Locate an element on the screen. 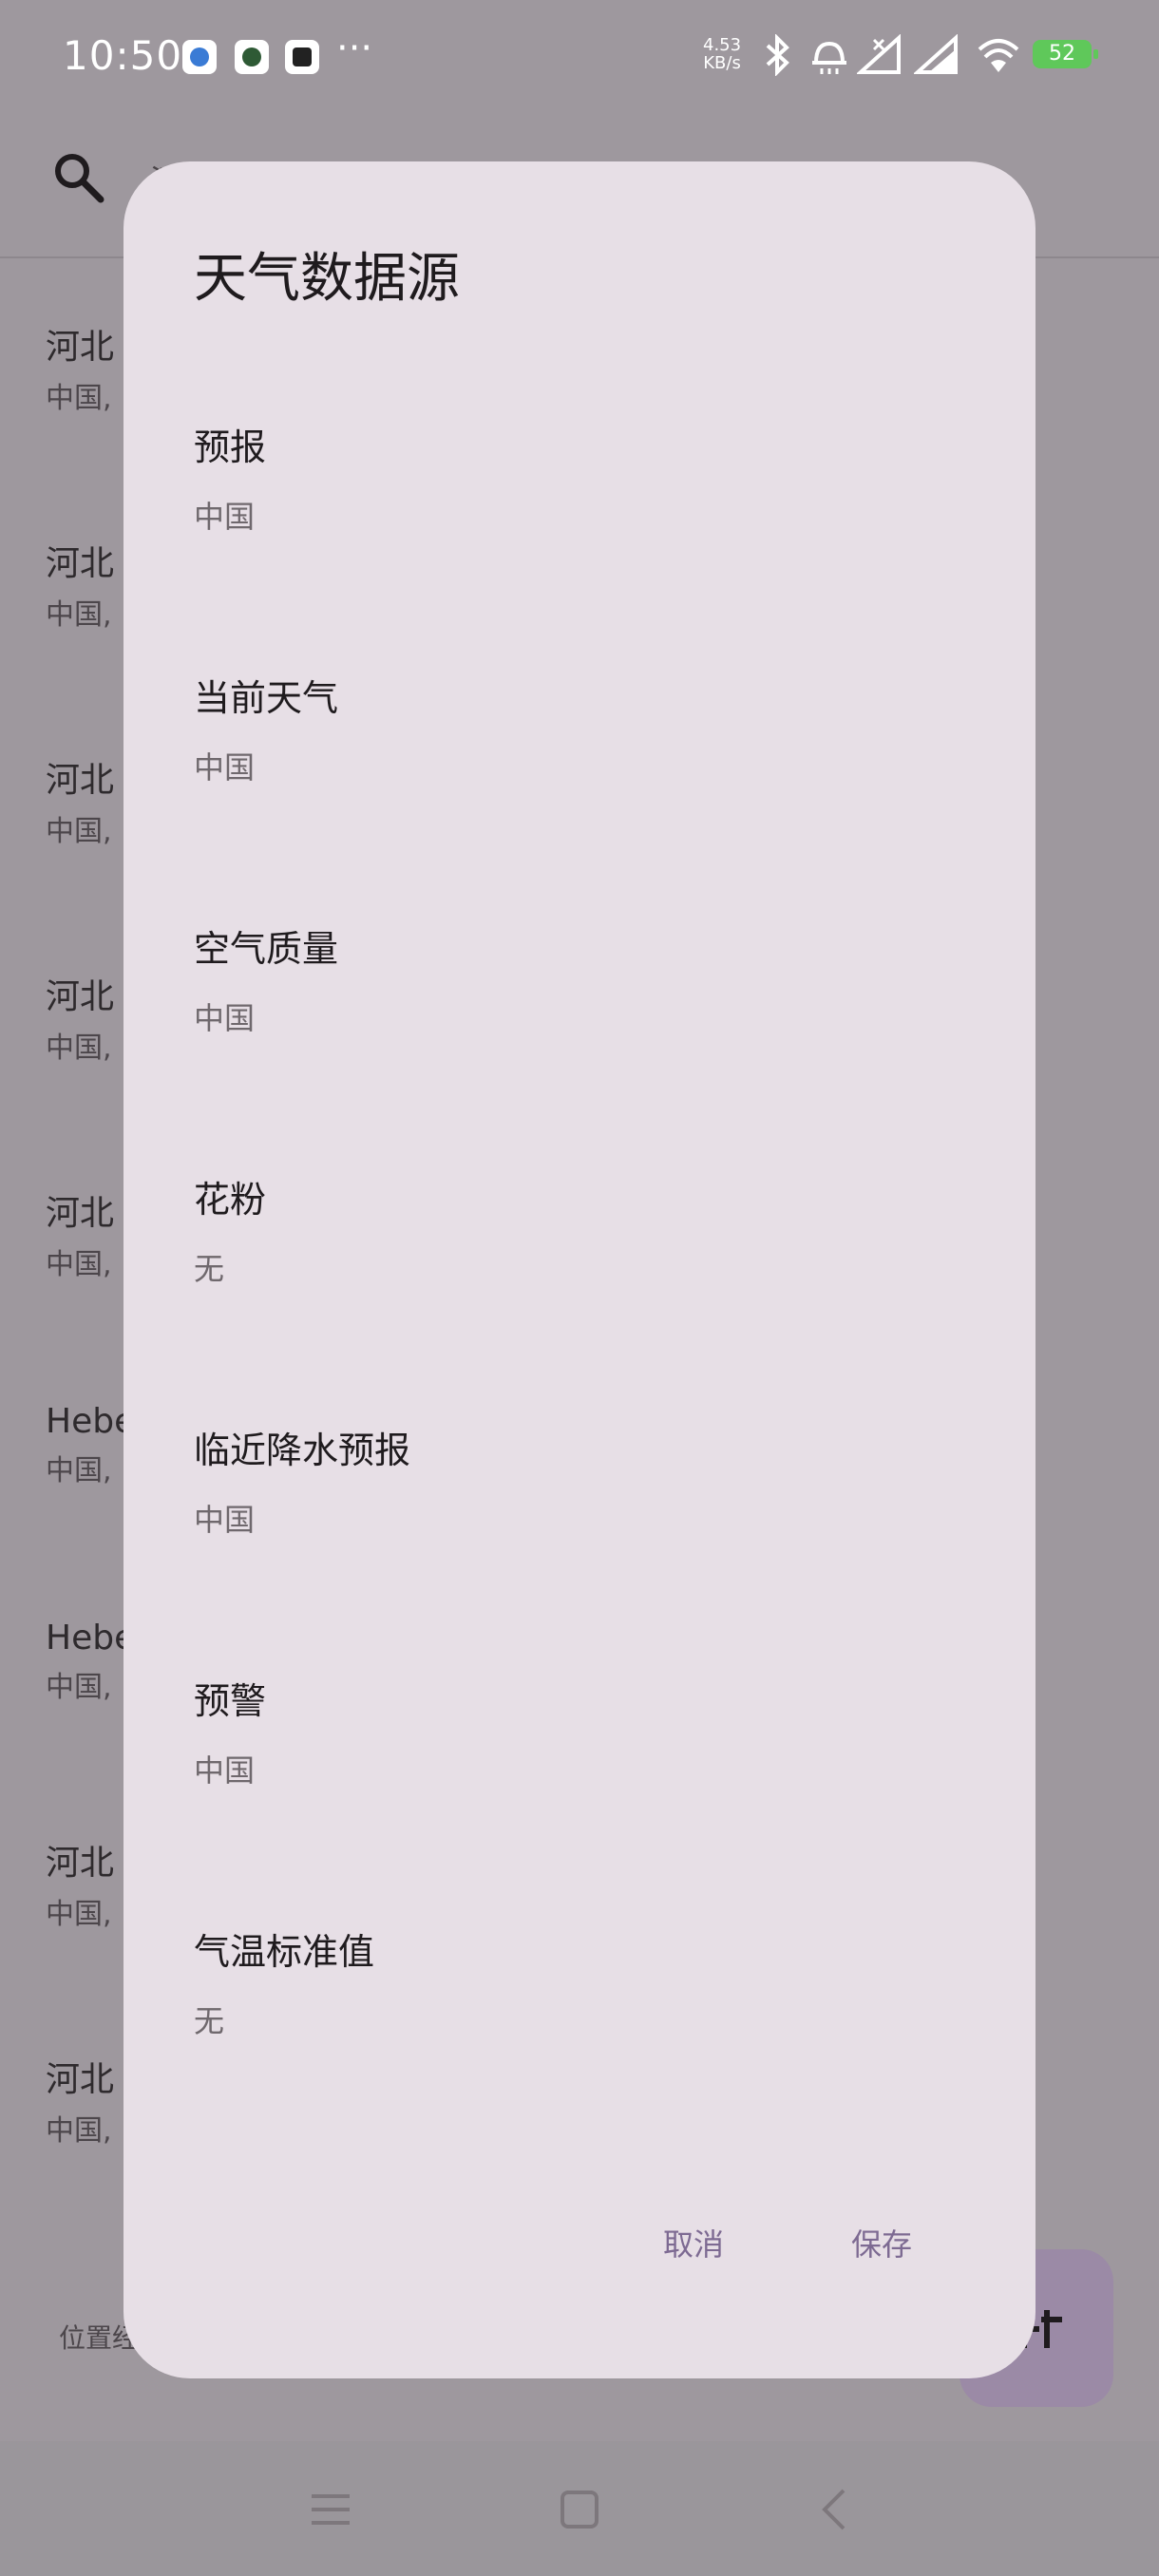 The image size is (1159, 2576). option-label: 当前天气 is located at coordinates (266, 698).